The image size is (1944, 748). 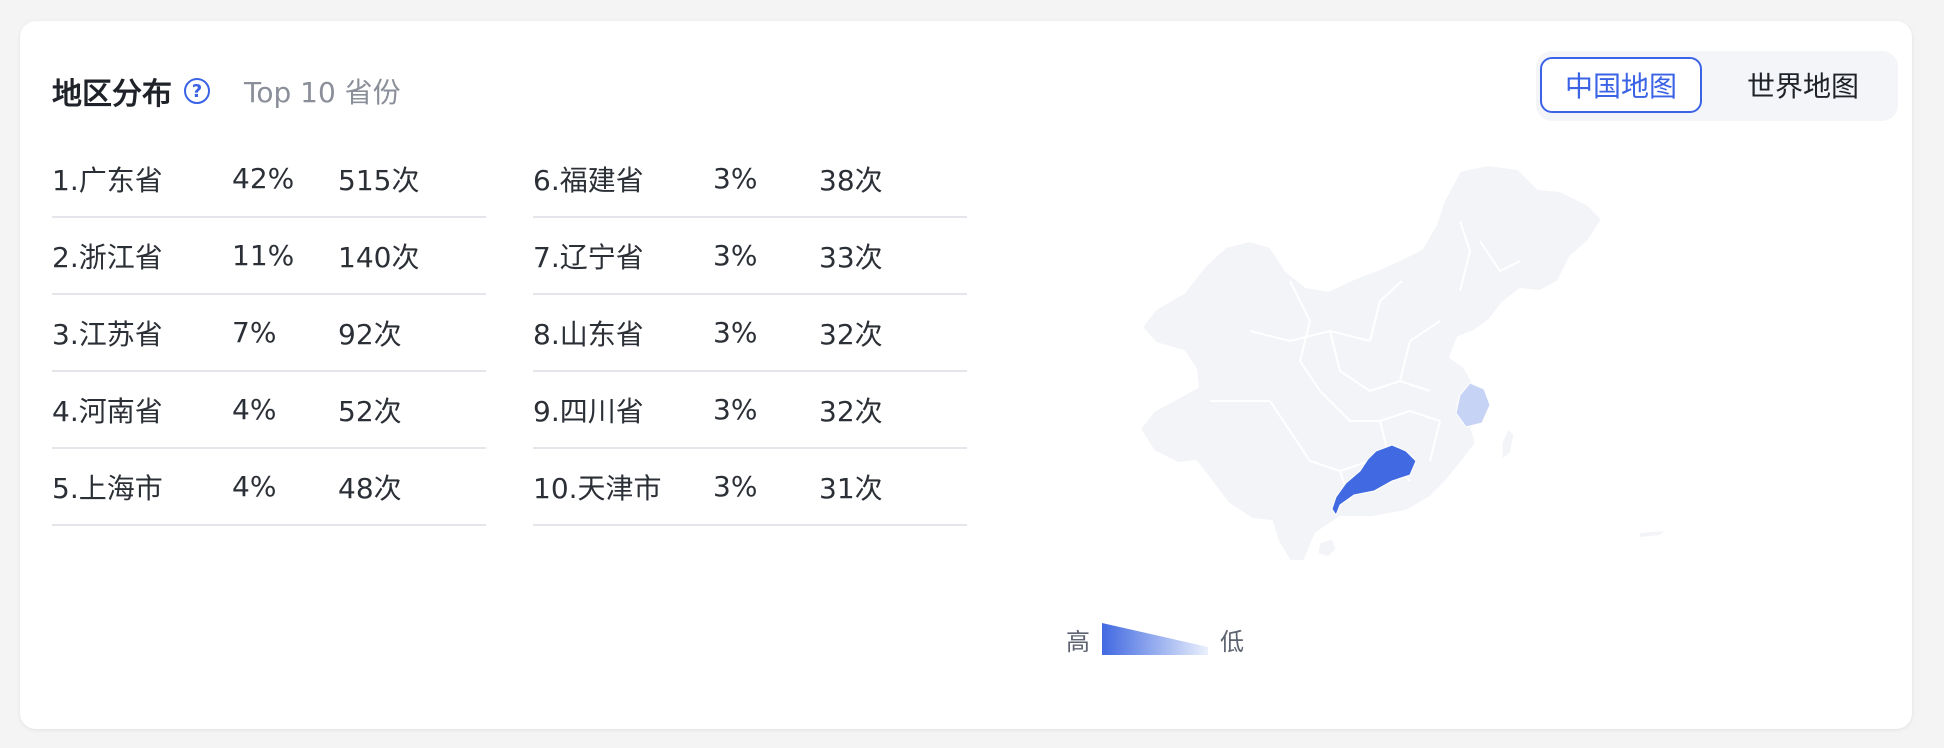 I want to click on map-type-switch: 中国地图 世界地图, so click(x=1717, y=86).